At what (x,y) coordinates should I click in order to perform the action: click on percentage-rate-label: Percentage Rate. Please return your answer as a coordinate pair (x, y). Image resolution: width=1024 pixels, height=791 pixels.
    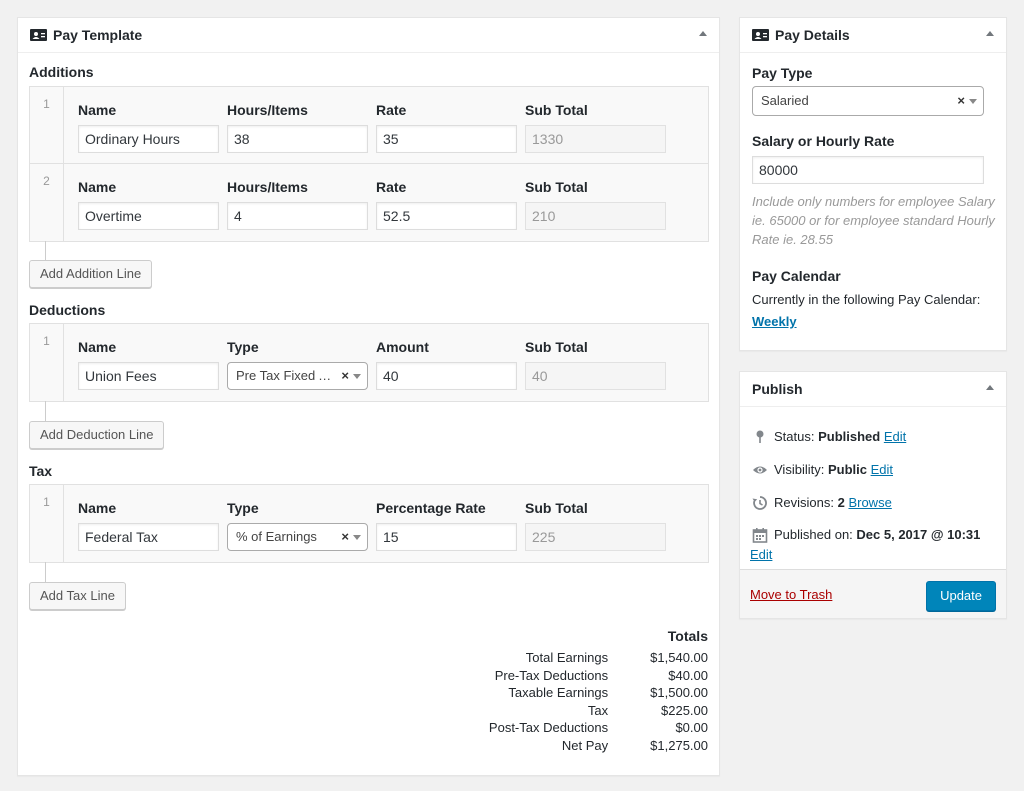
    Looking at the image, I should click on (431, 508).